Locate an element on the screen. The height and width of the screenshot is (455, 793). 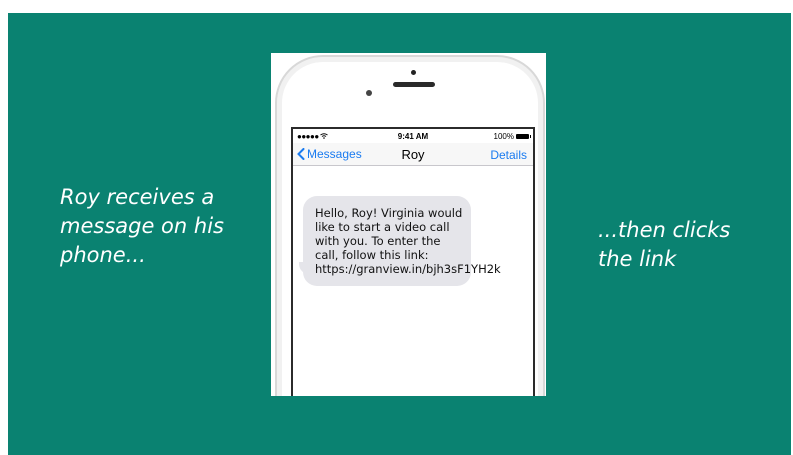
caption-right: ...then clicks the link is located at coordinates (664, 244).